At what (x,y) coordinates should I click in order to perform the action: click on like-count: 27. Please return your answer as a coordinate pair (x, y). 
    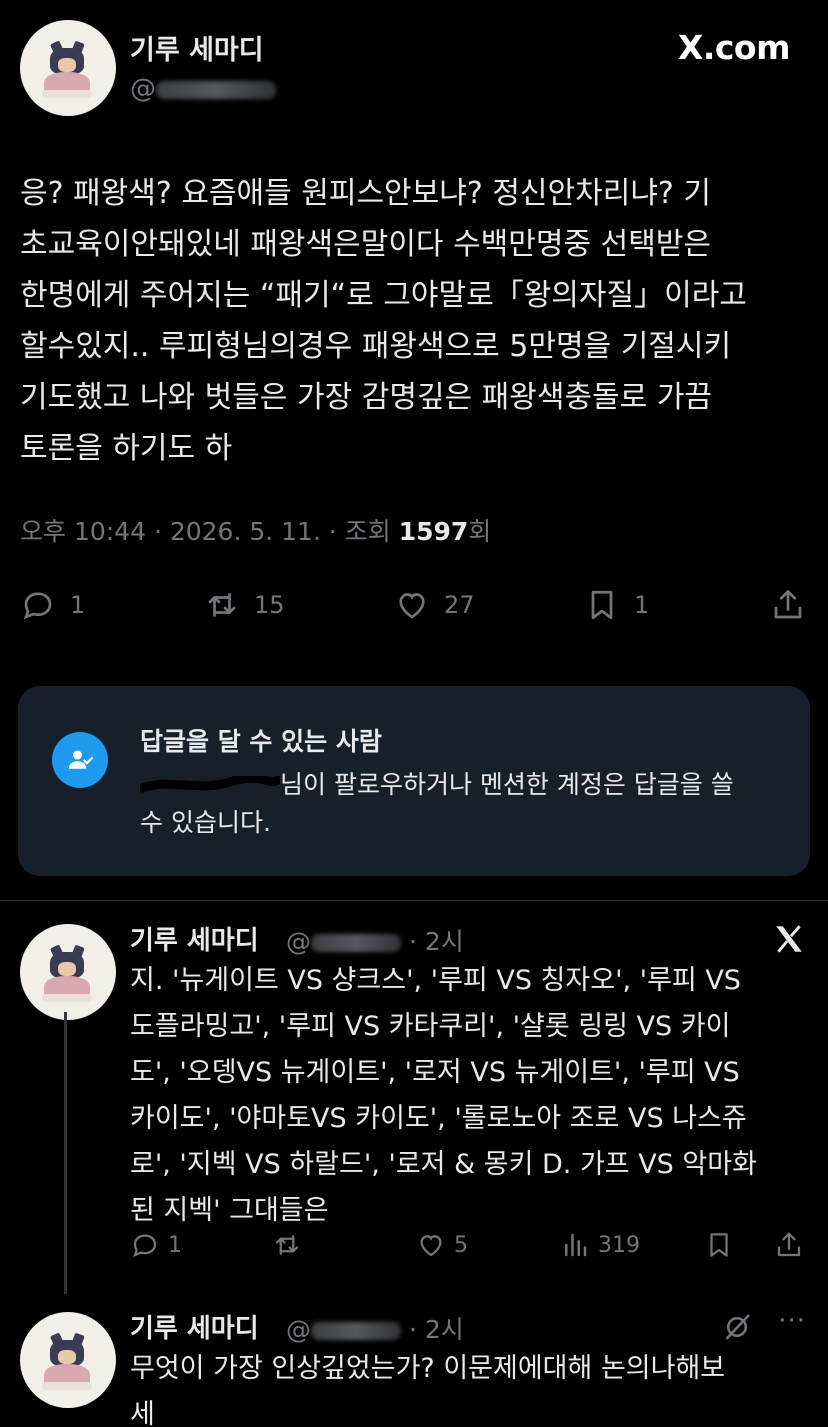
    Looking at the image, I should click on (459, 605).